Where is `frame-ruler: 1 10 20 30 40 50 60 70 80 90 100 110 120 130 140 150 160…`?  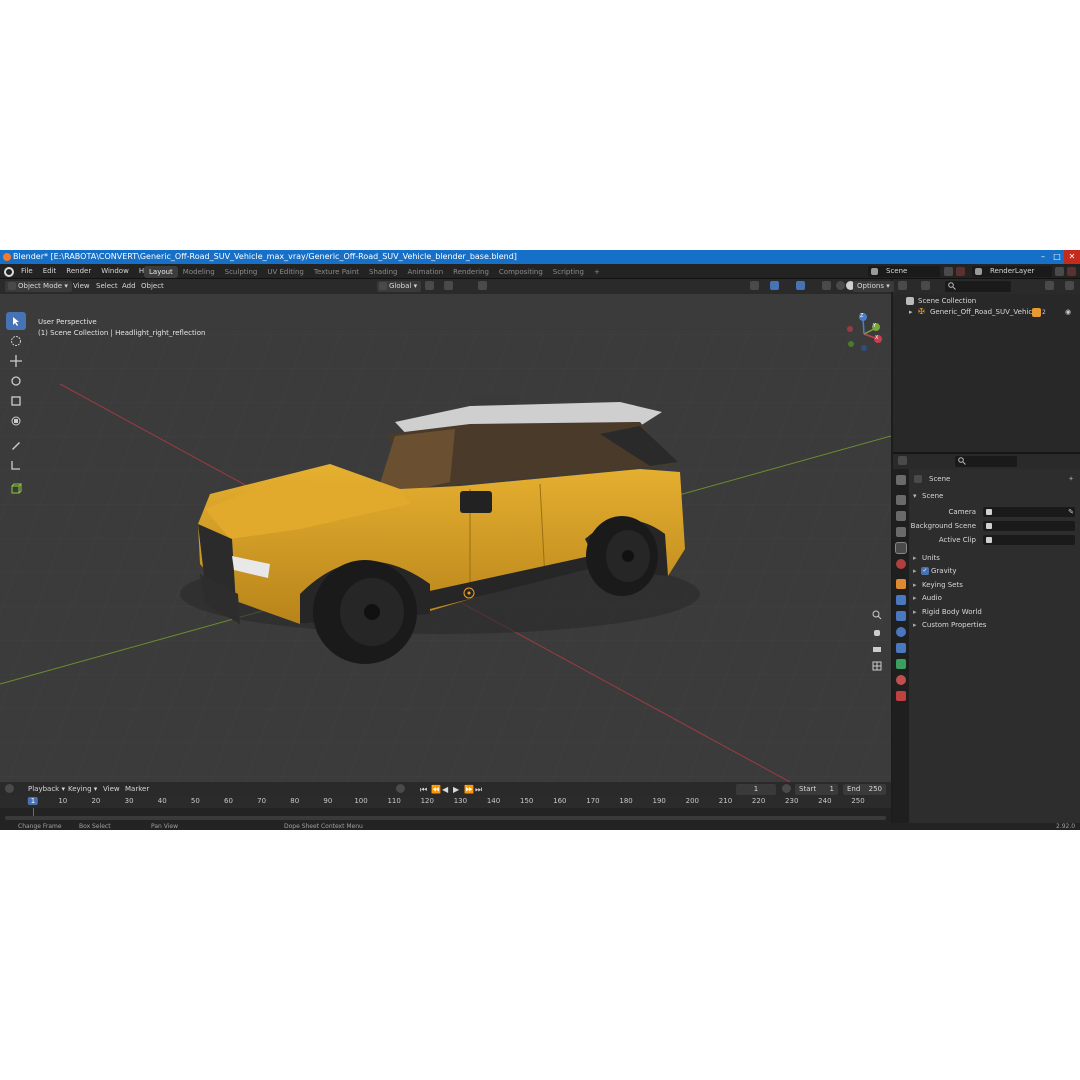
frame-ruler: 1 10 20 30 40 50 60 70 80 90 100 110 120 130 140 150 160… is located at coordinates (445, 802).